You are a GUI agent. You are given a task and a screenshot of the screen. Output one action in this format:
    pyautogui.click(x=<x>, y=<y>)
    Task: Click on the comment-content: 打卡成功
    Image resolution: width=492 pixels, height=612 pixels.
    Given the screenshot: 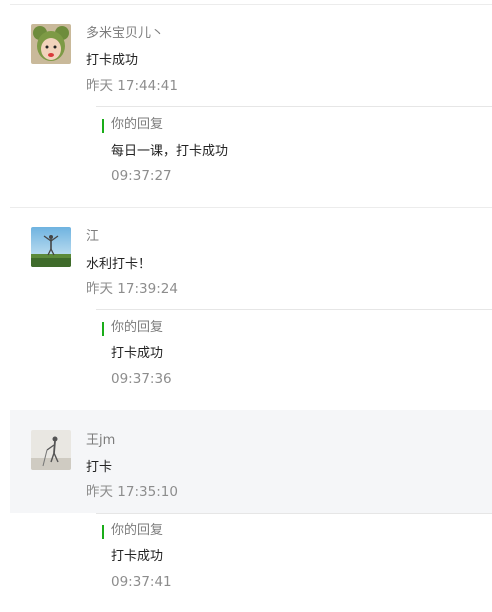 What is the action you would take?
    pyautogui.click(x=112, y=60)
    